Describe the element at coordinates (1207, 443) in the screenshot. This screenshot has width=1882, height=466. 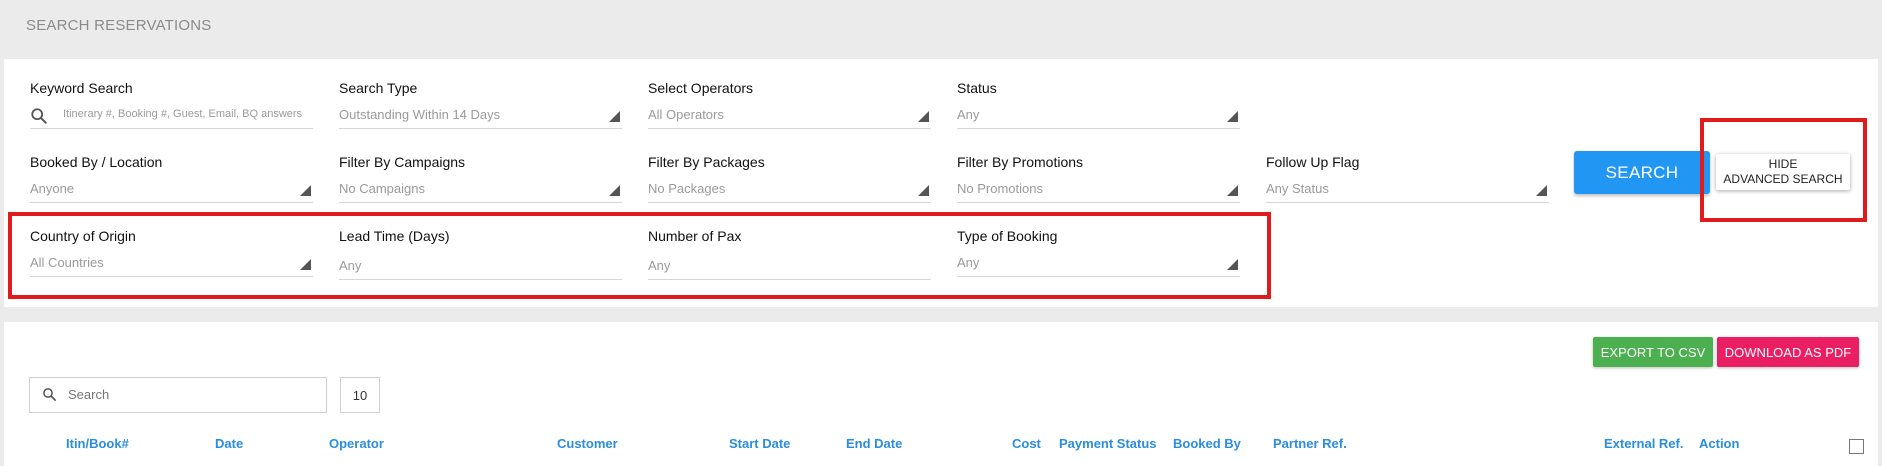
I see `col-header-booked-by: Booked By` at that location.